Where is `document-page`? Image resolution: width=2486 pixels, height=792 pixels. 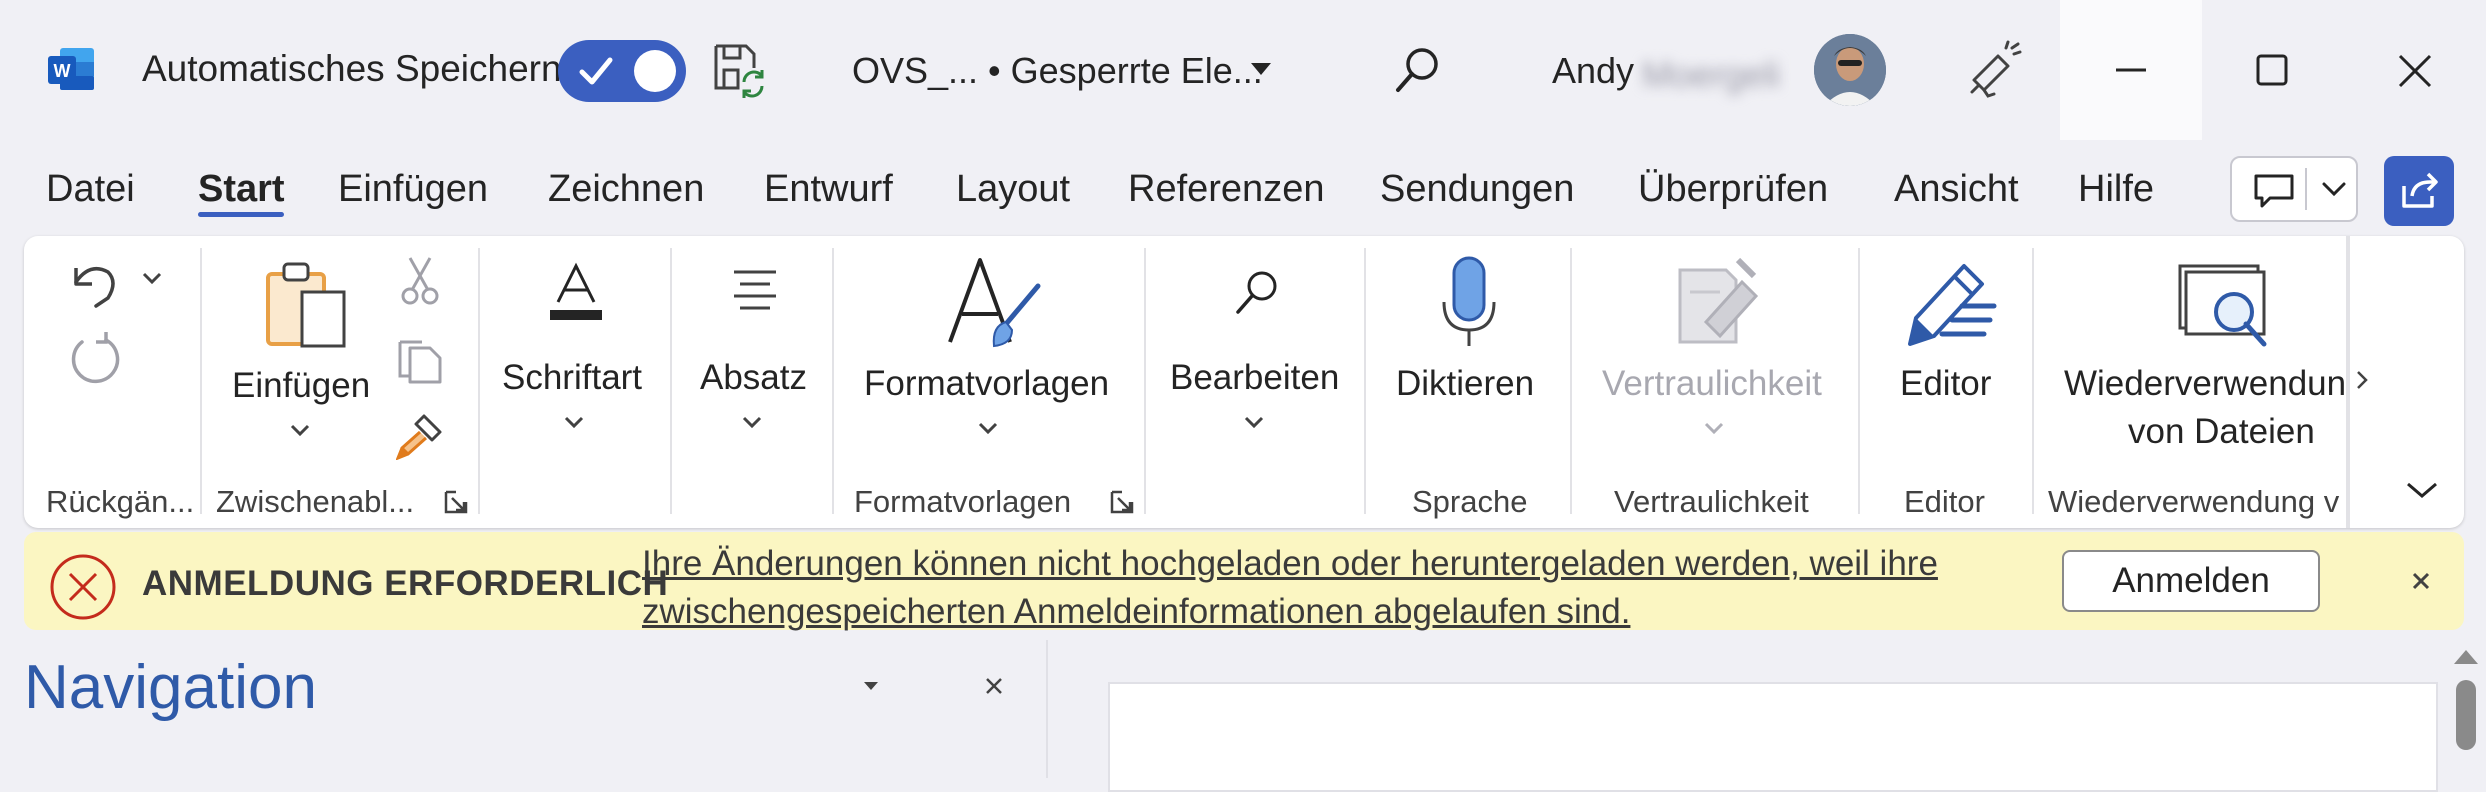 document-page is located at coordinates (1773, 737).